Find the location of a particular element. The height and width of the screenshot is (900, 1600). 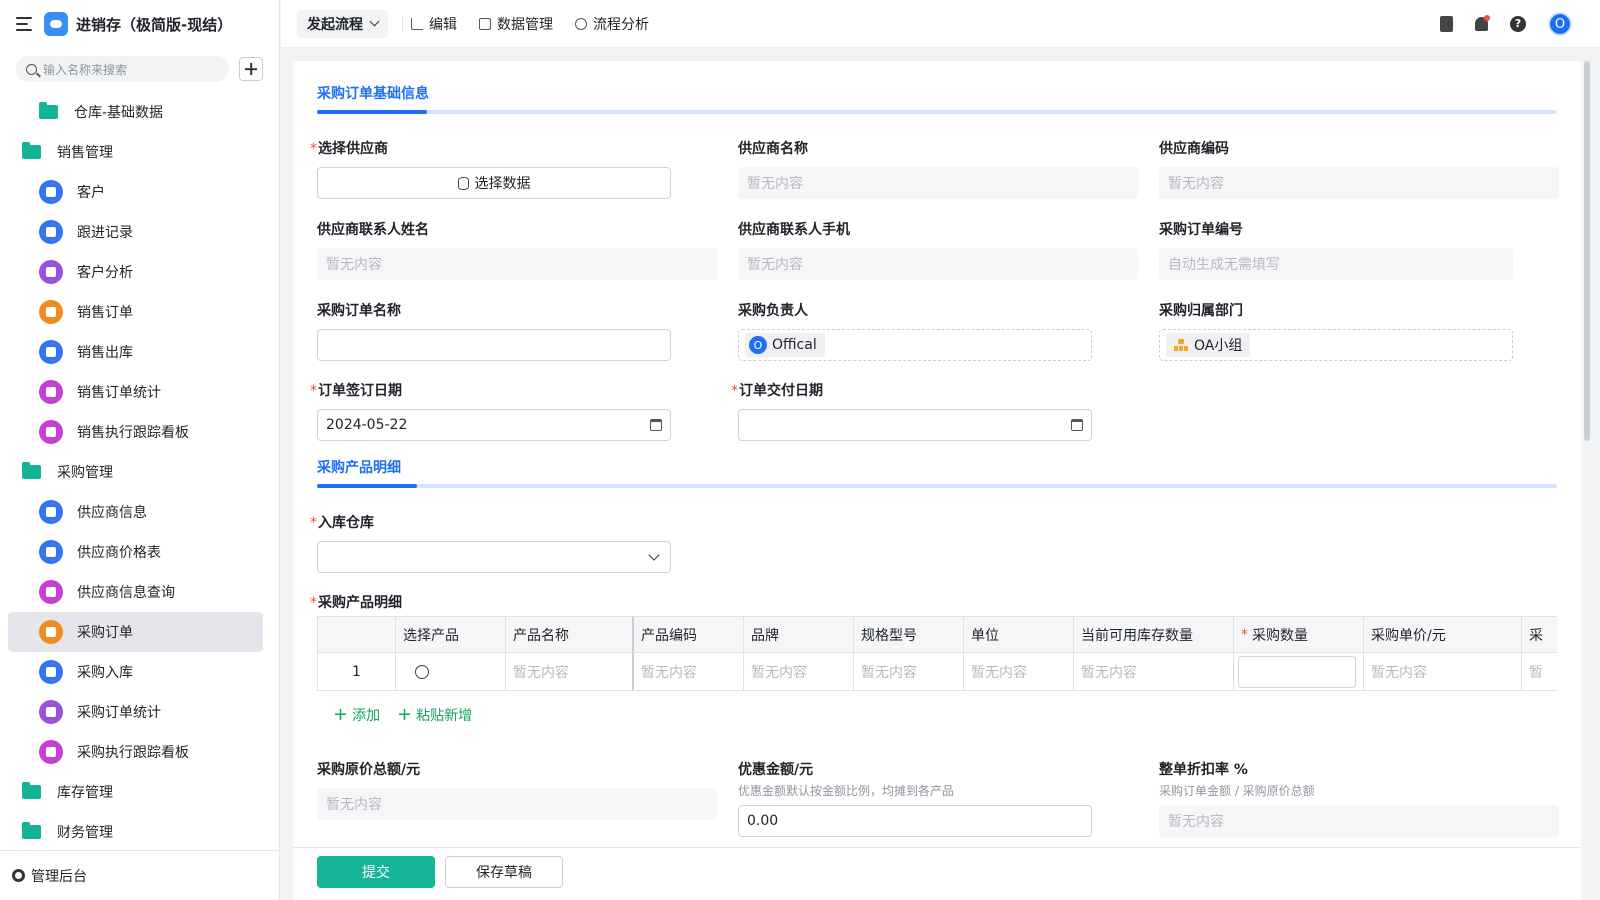

warehouse-select is located at coordinates (494, 557).